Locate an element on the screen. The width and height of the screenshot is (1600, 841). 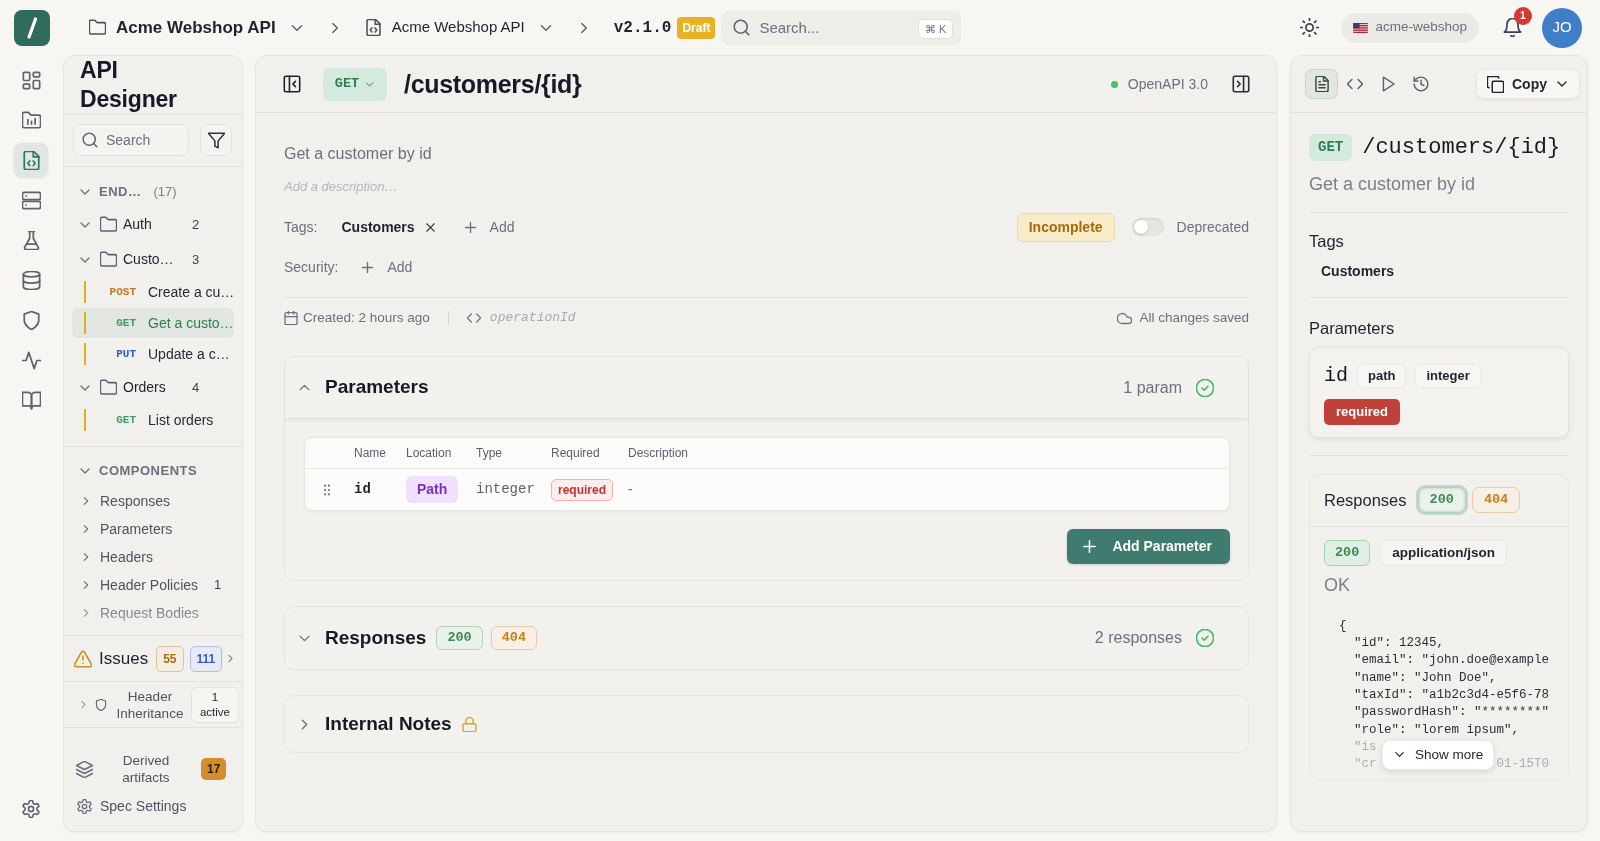
user-avatar: JO is located at coordinates (1562, 27).